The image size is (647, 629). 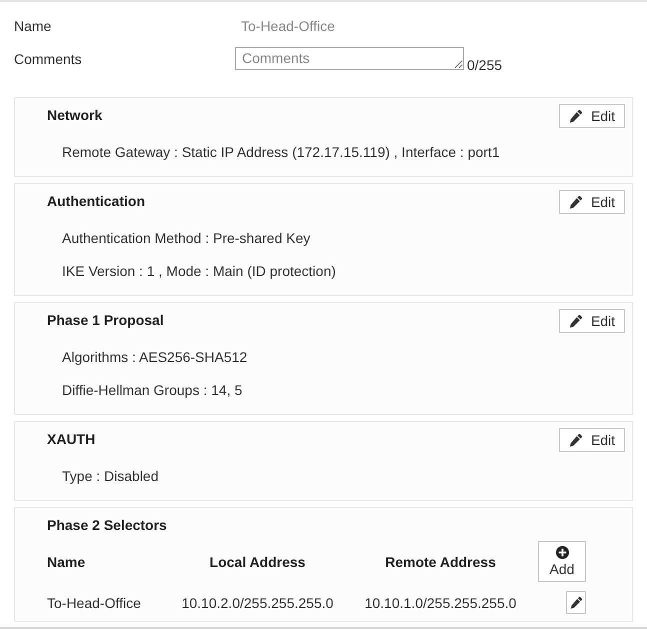 I want to click on plus-circle-icon, so click(x=562, y=552).